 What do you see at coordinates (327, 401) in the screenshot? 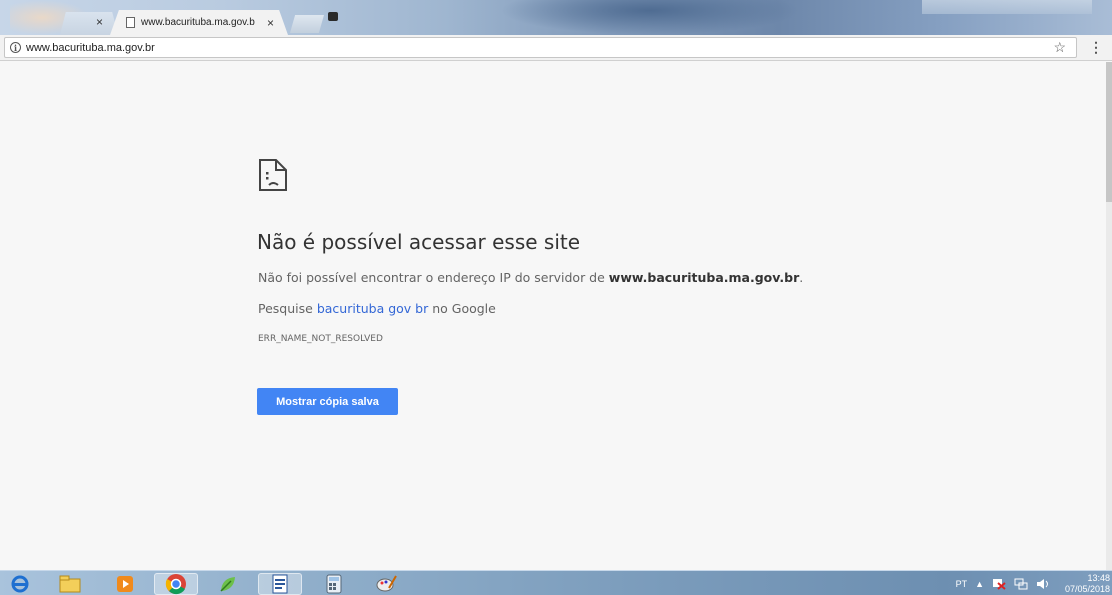
I see `show-saved-copy-button: Mostrar cópia salva` at bounding box center [327, 401].